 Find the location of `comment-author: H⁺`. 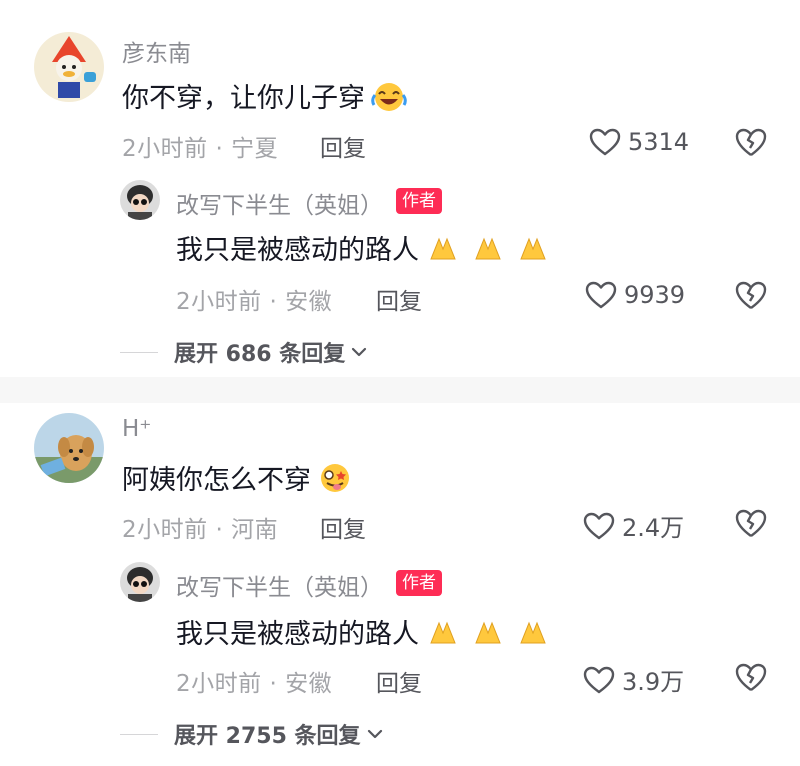

comment-author: H⁺ is located at coordinates (136, 429).